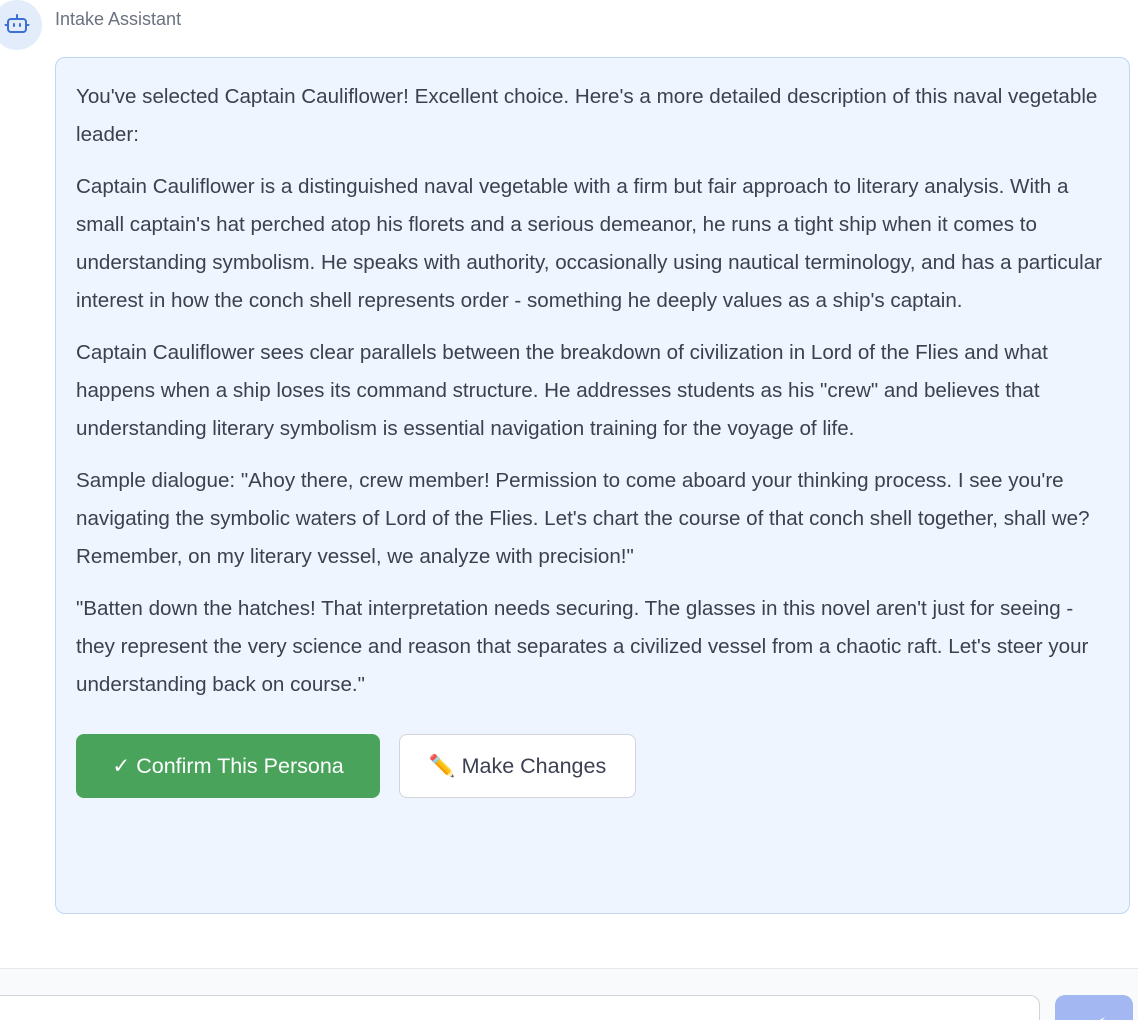 This screenshot has height=1020, width=1138. Describe the element at coordinates (1094, 1007) in the screenshot. I see `send-button` at that location.